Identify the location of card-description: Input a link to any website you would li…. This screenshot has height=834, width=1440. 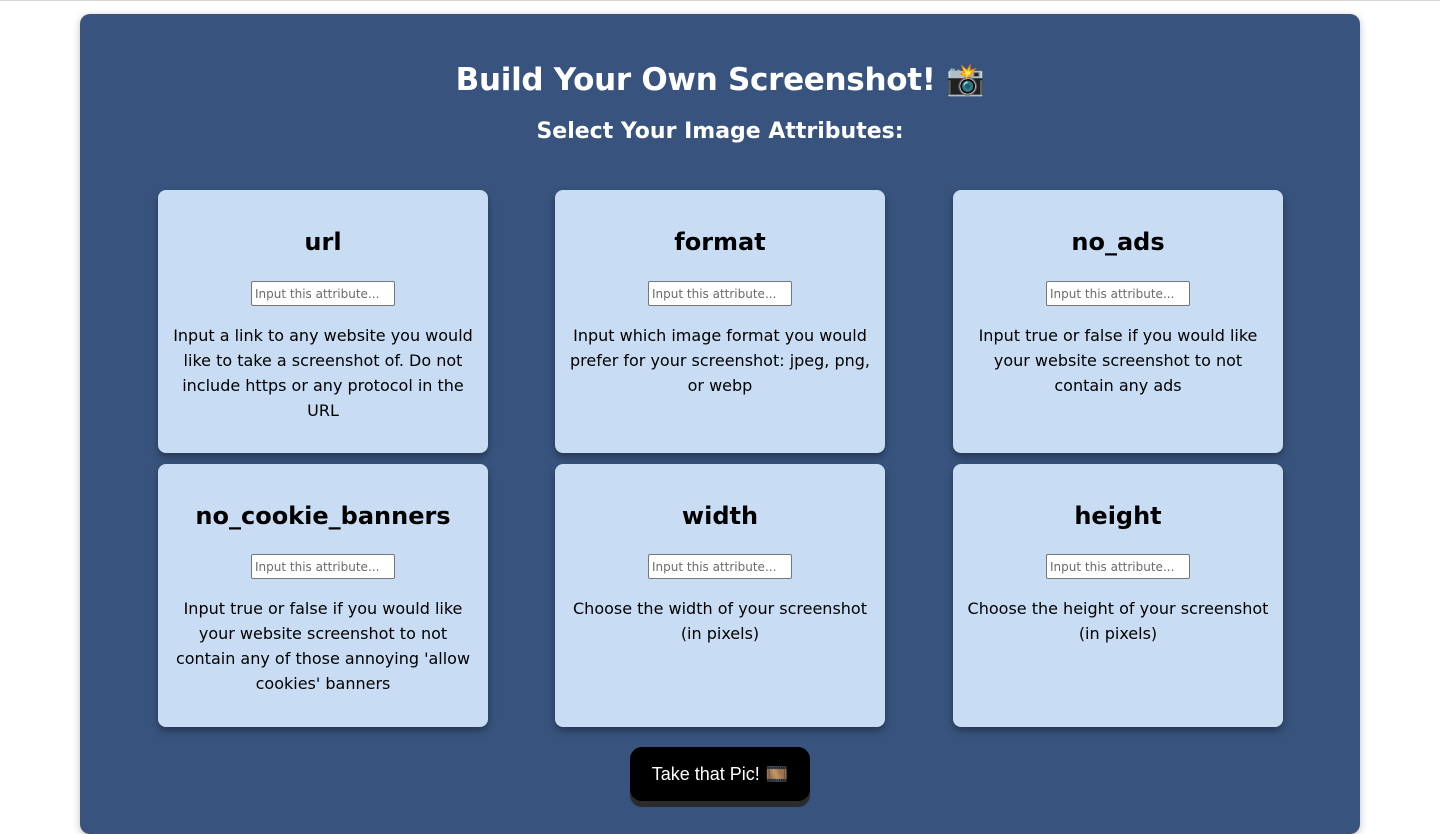
(323, 373).